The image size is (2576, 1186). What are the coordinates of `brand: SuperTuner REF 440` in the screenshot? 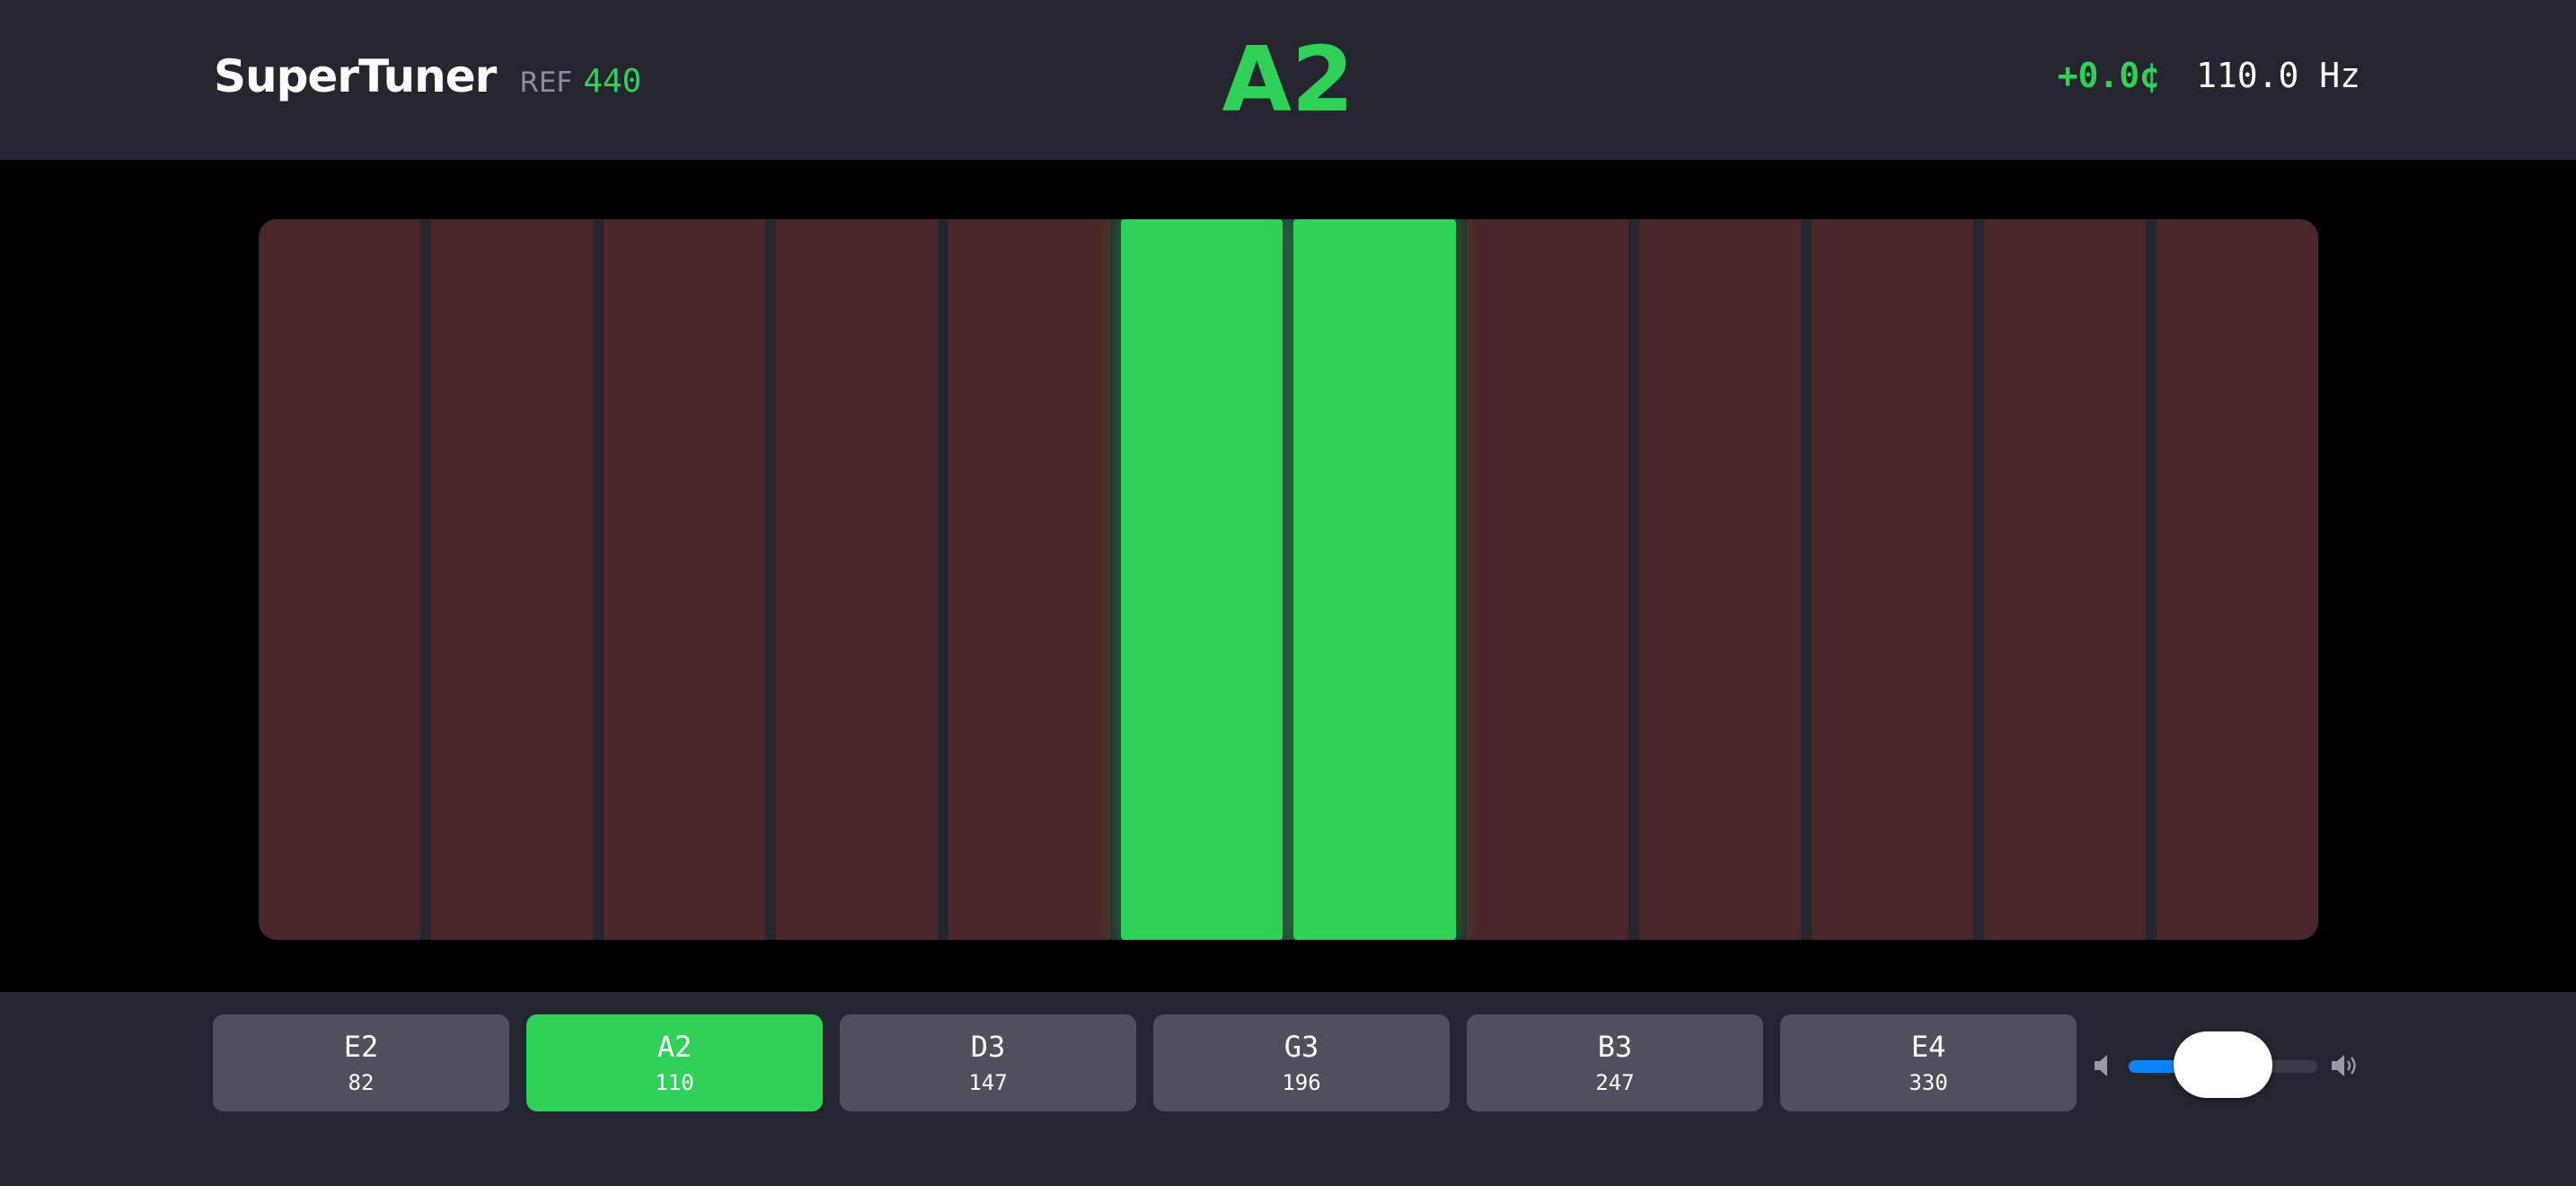 It's located at (427, 76).